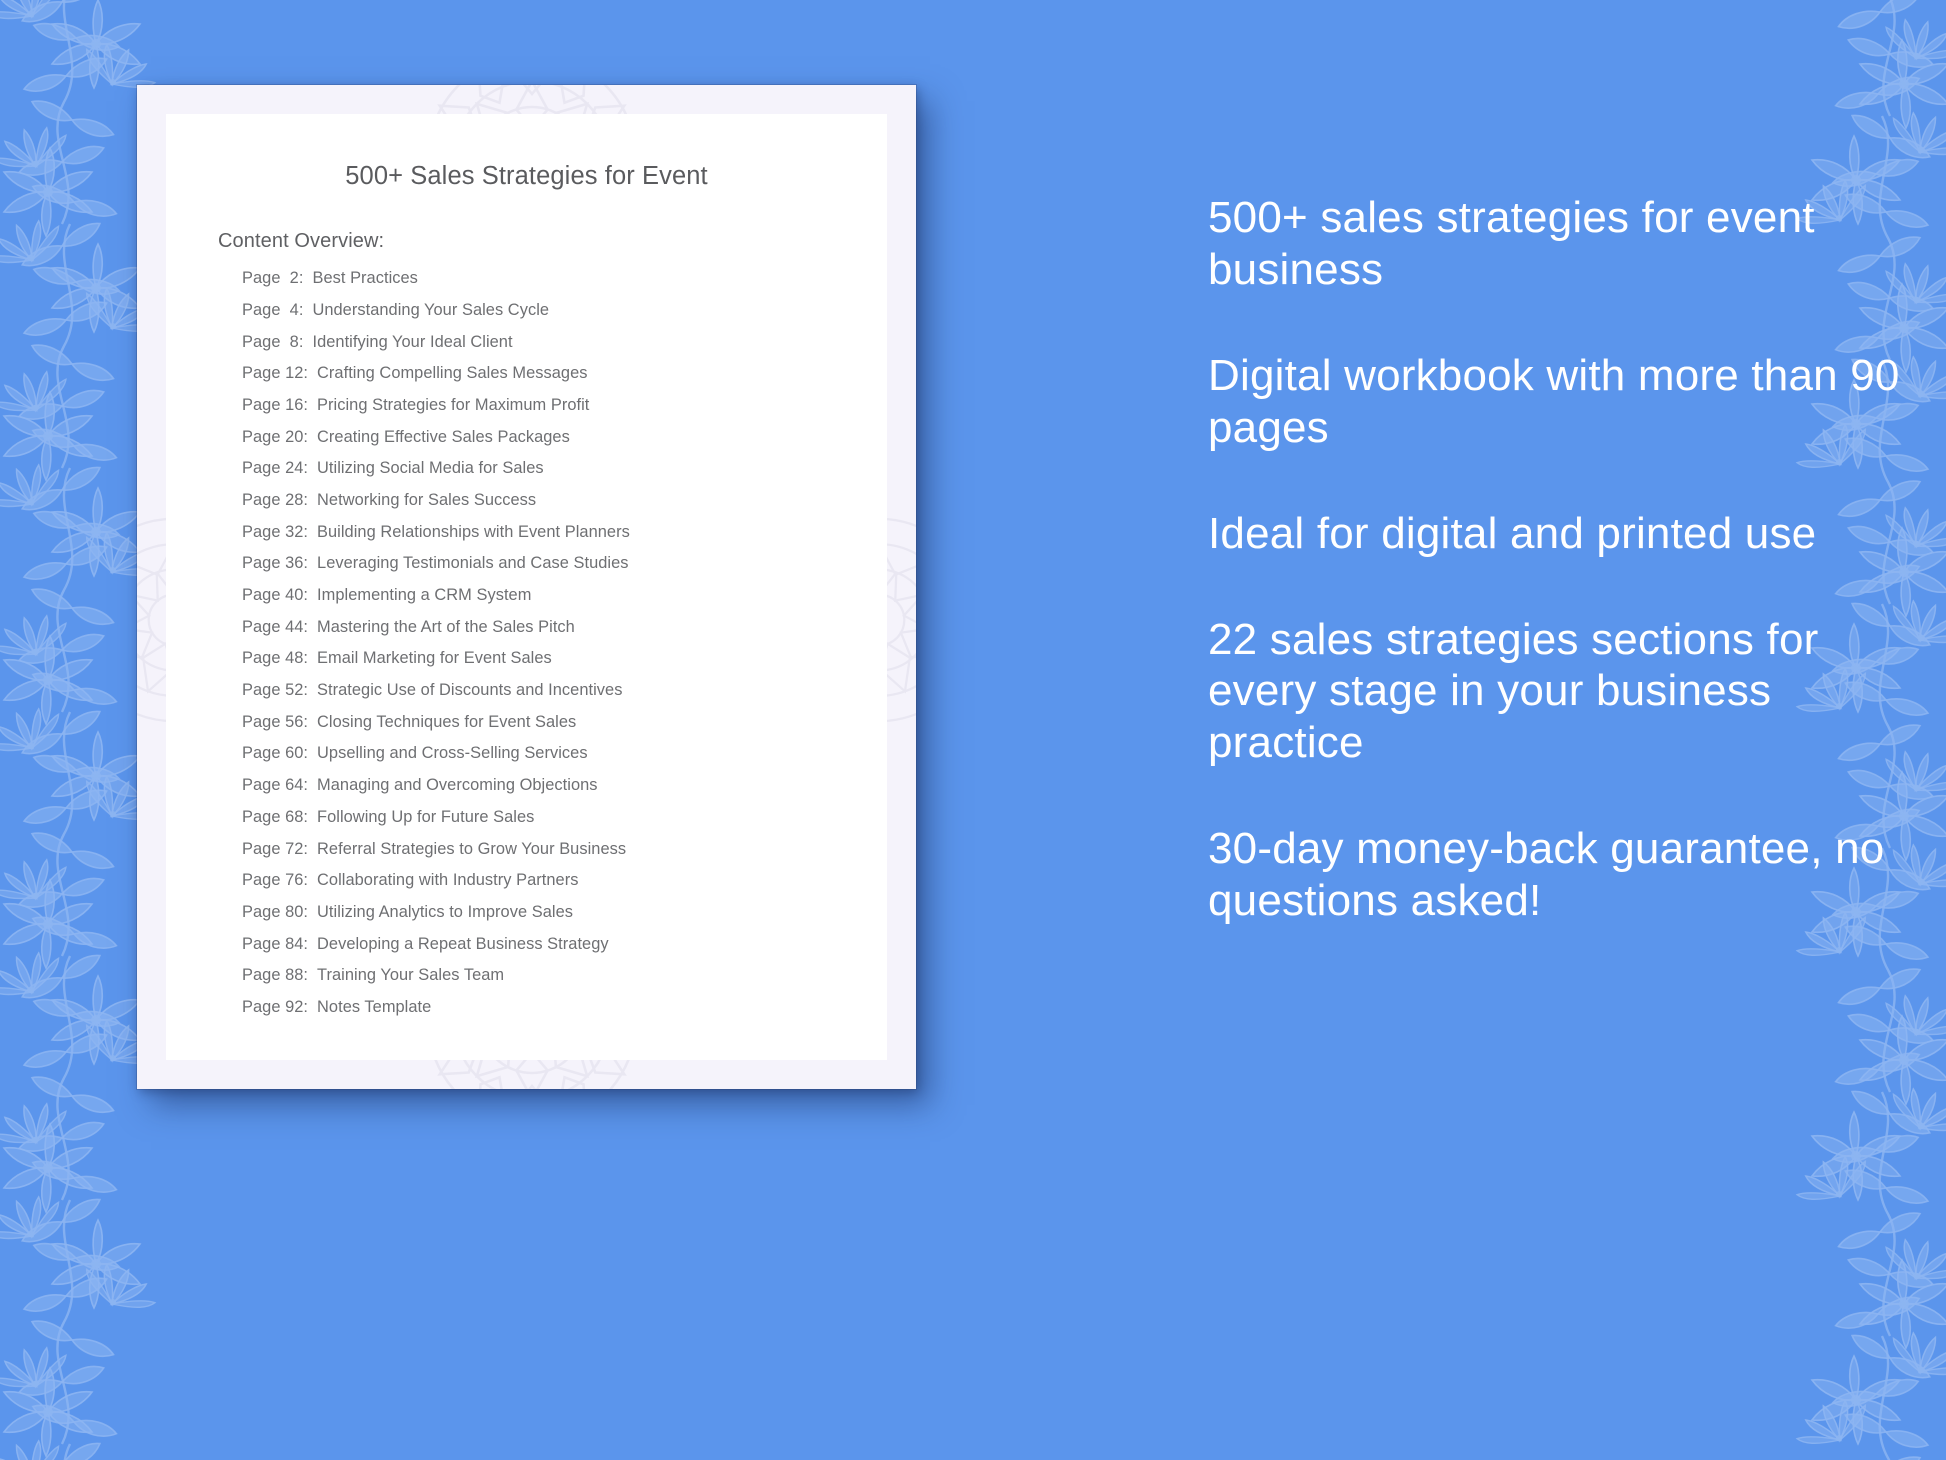  Describe the element at coordinates (430, 468) in the screenshot. I see `toc-entry-title: Utilizing Social Media for Sales` at that location.